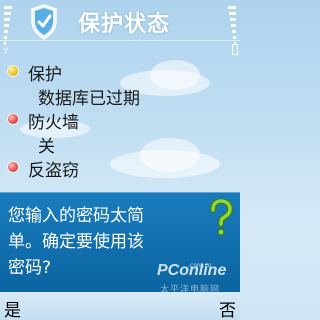 The image size is (320, 320). What do you see at coordinates (227, 308) in the screenshot?
I see `no-softkey: 否` at bounding box center [227, 308].